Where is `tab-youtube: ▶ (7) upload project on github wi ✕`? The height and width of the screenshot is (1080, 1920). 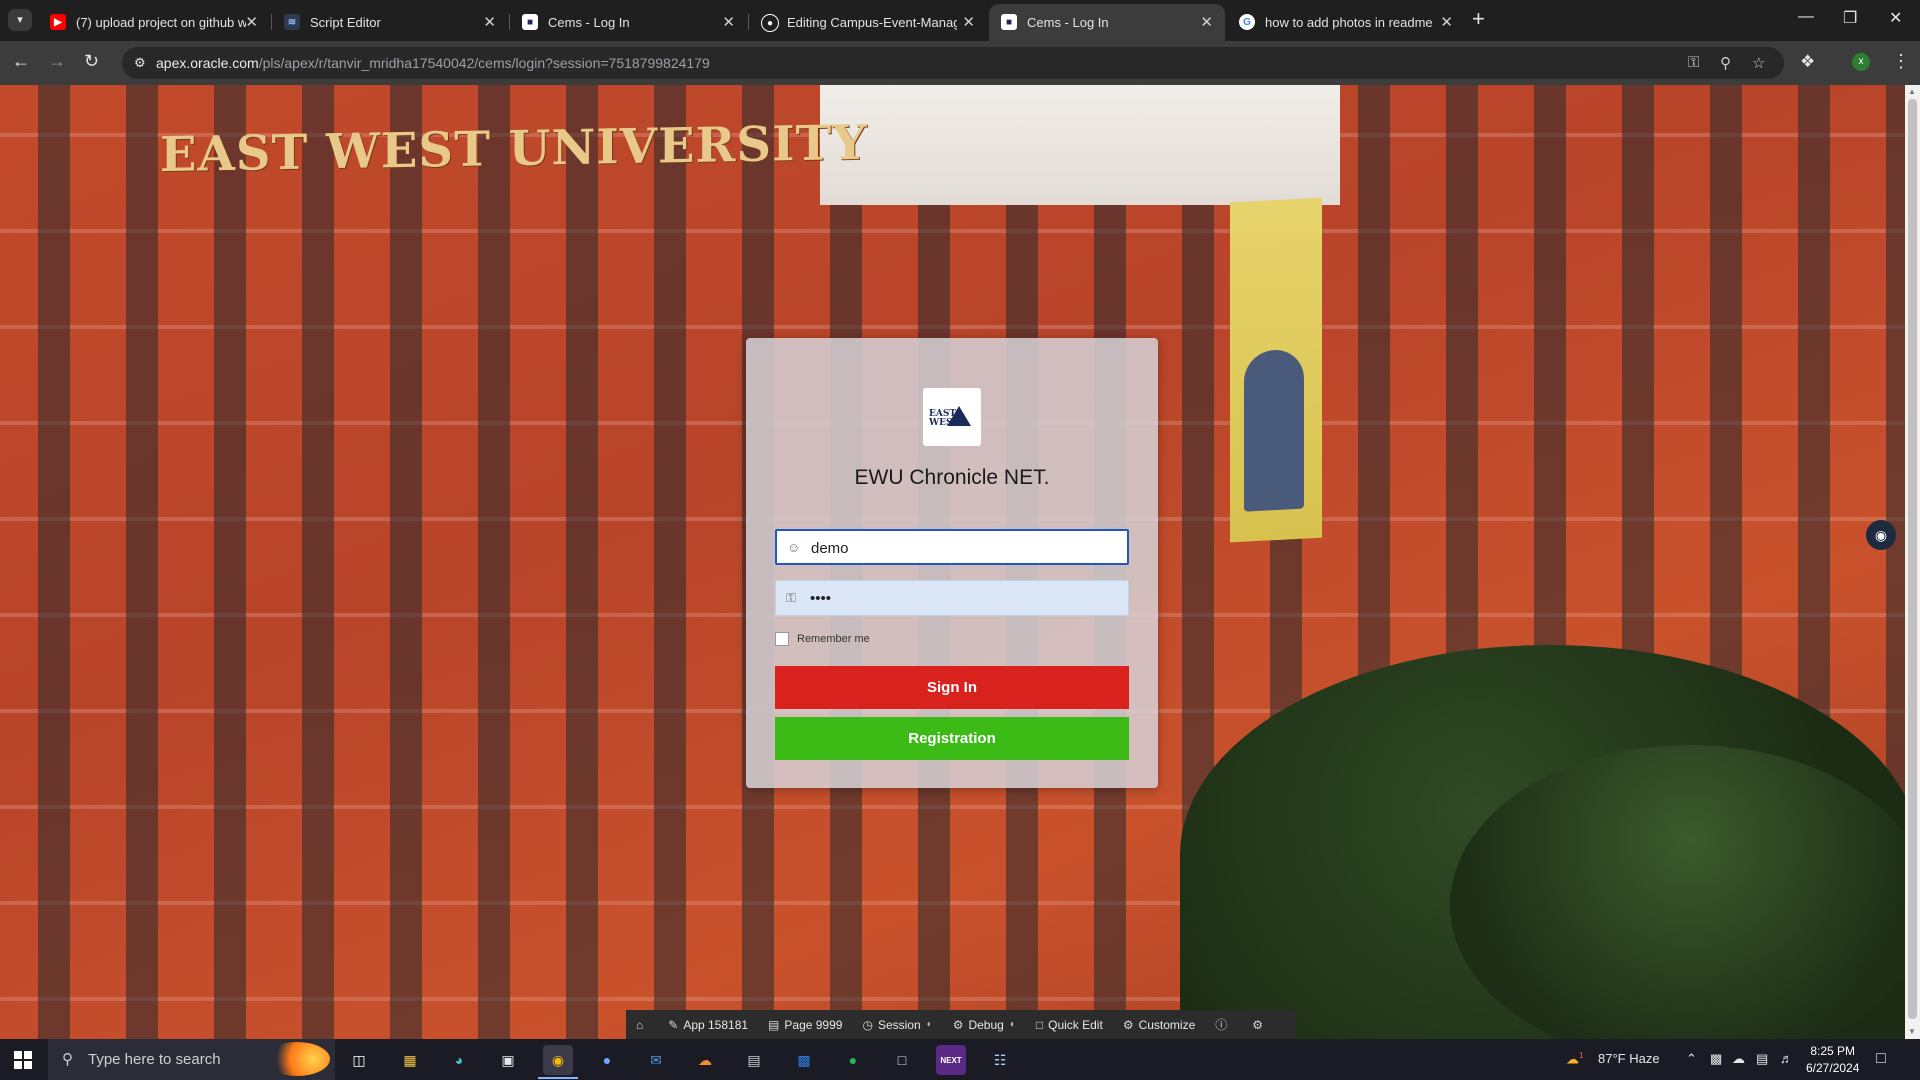
tab-youtube: ▶ (7) upload project on github wi ✕ is located at coordinates (154, 22).